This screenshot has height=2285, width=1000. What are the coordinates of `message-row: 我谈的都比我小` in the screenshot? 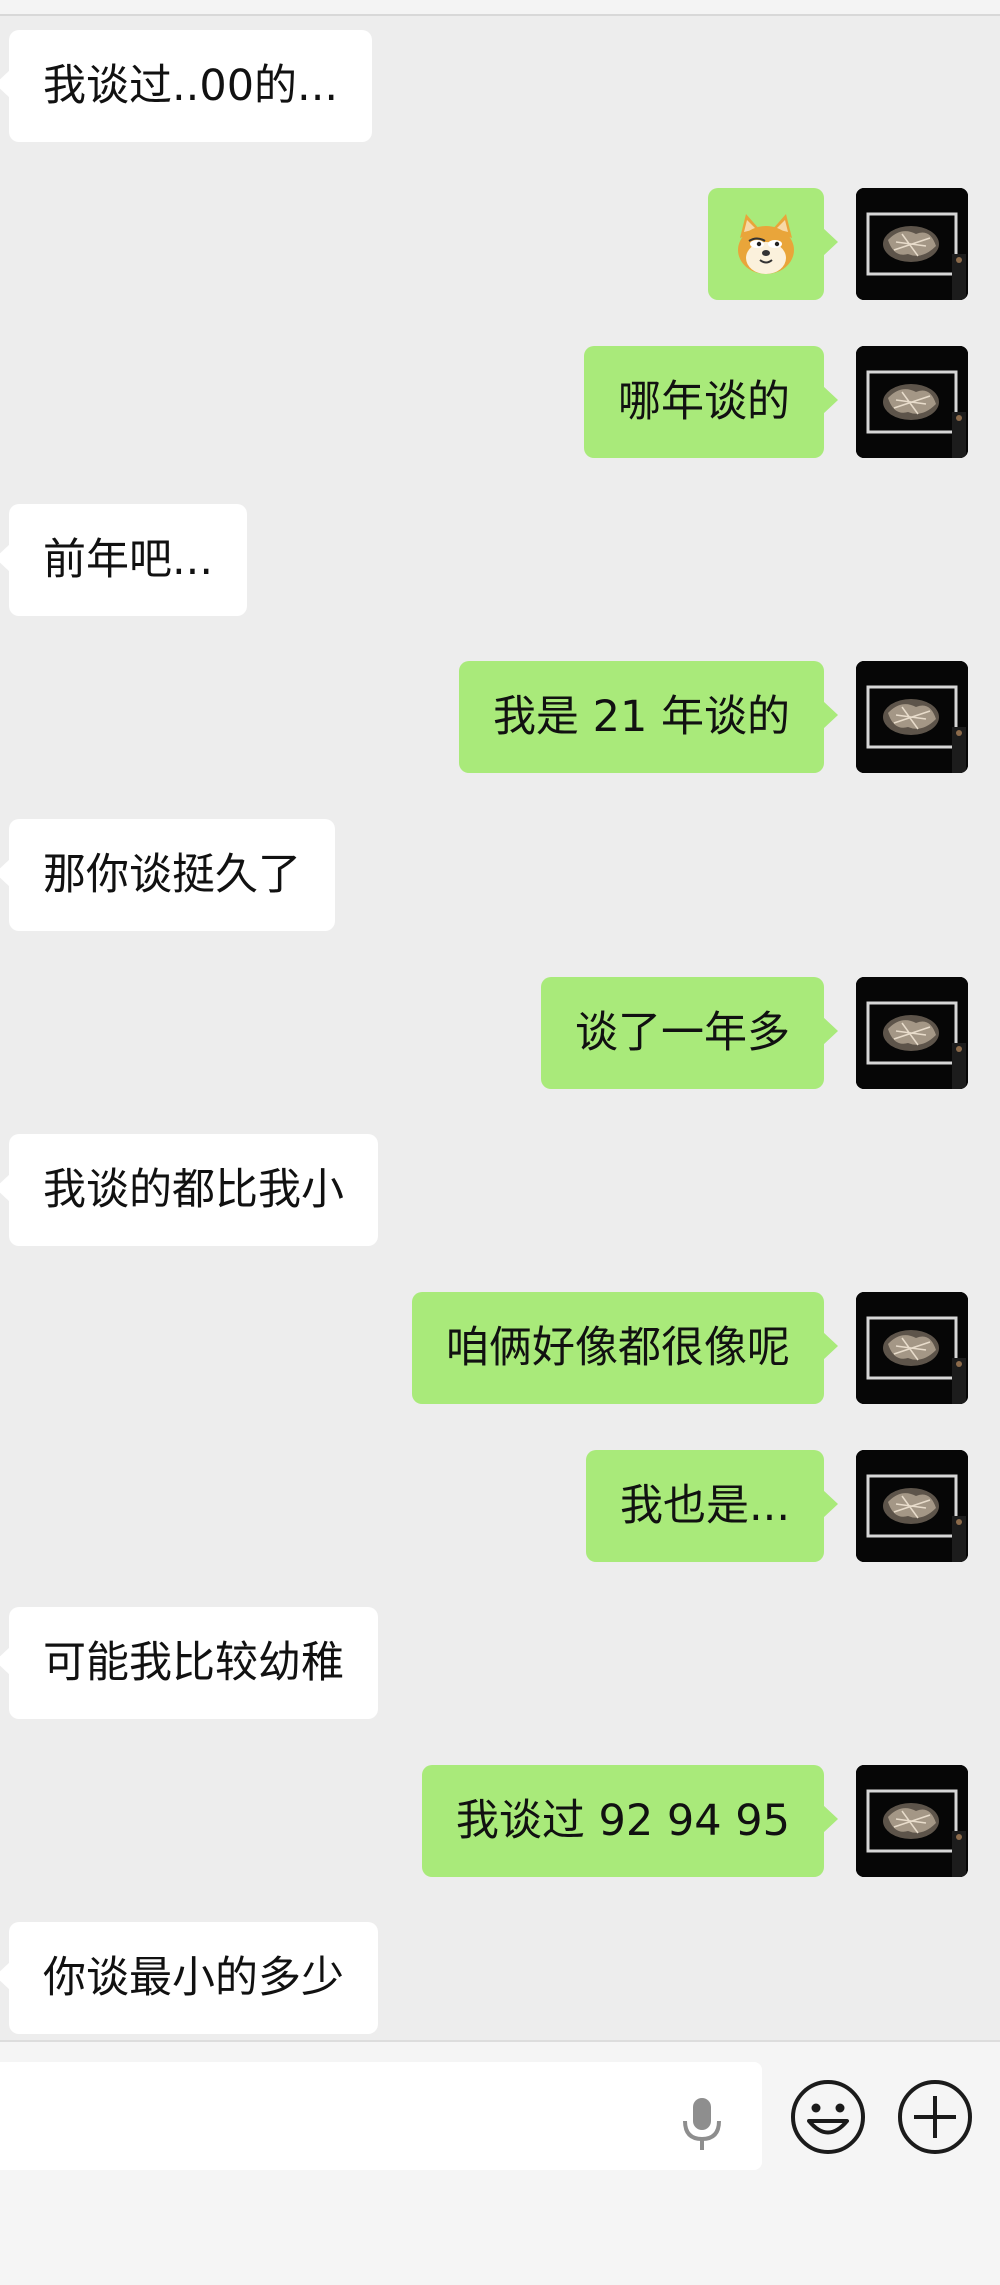 It's located at (500, 1190).